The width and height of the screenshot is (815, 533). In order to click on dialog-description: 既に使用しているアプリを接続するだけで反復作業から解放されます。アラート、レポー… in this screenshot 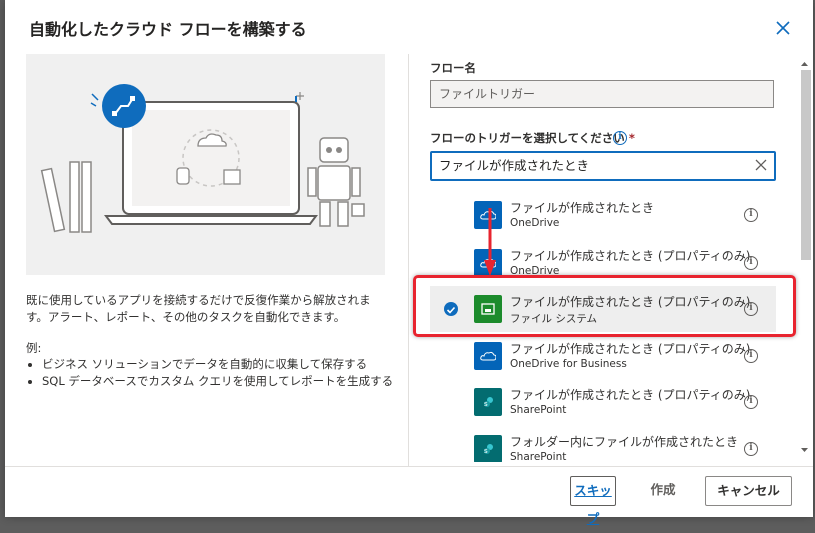, I will do `click(198, 308)`.